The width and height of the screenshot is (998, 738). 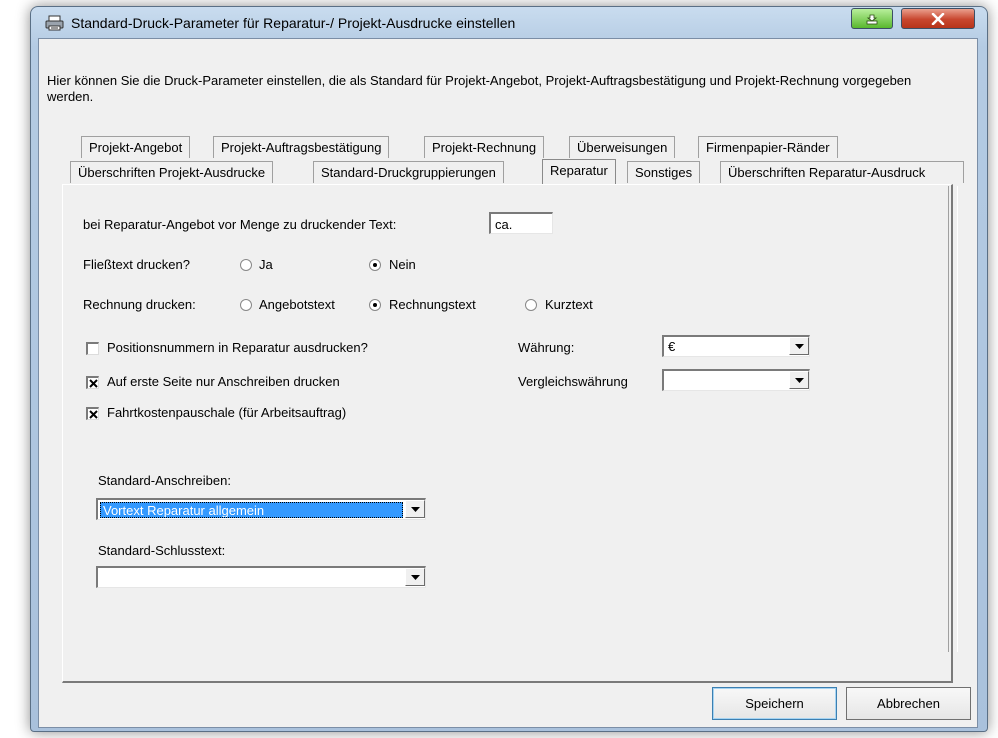 What do you see at coordinates (622, 147) in the screenshot?
I see `tab-ueberweisungen: Überweisungen` at bounding box center [622, 147].